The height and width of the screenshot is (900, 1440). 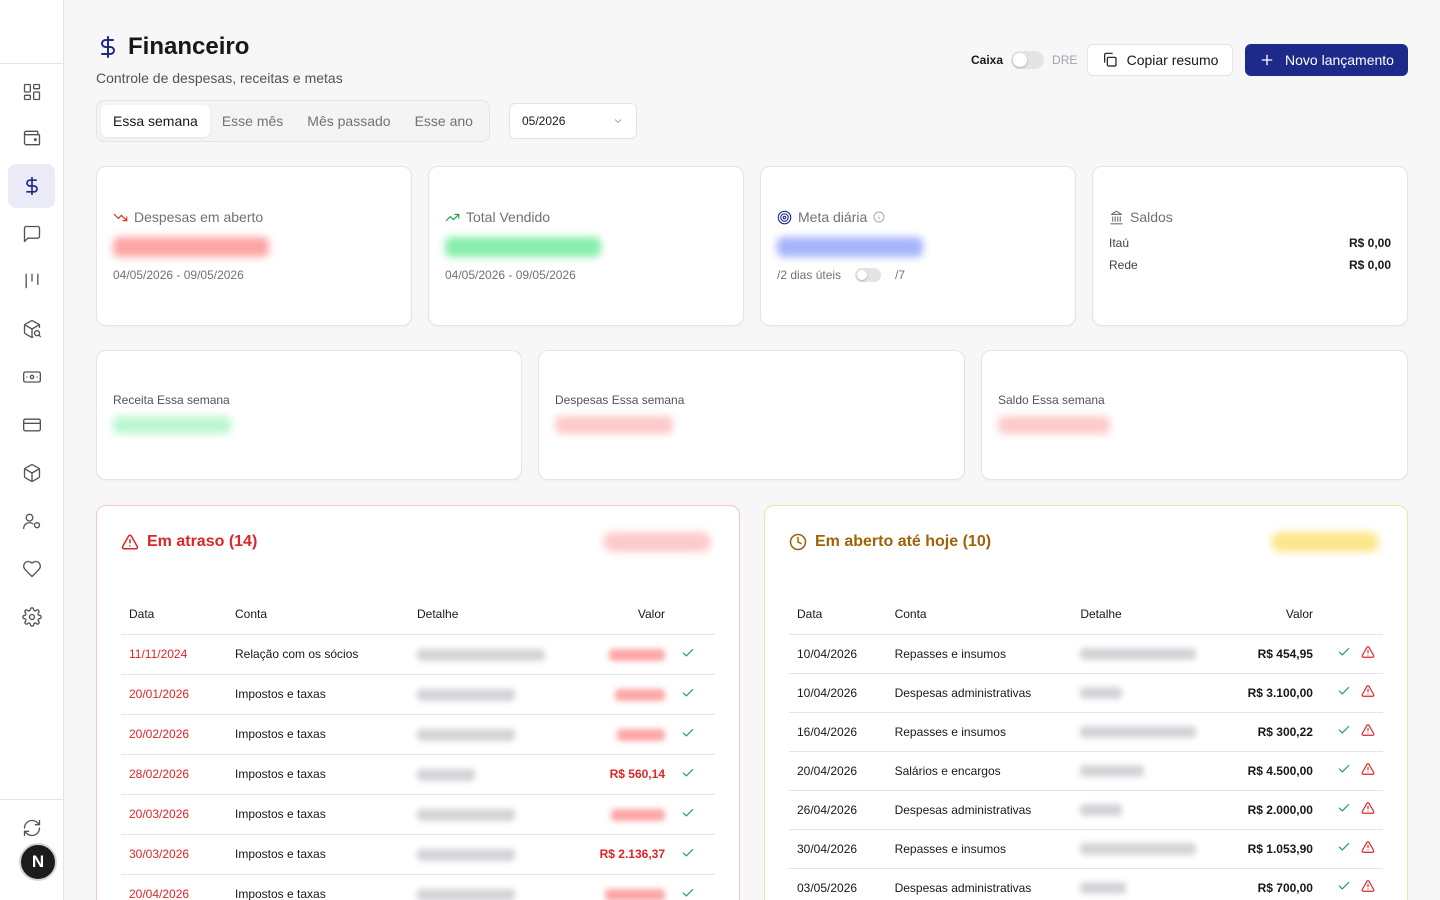 What do you see at coordinates (1051, 400) in the screenshot?
I see `card-label: Saldo Essa semana` at bounding box center [1051, 400].